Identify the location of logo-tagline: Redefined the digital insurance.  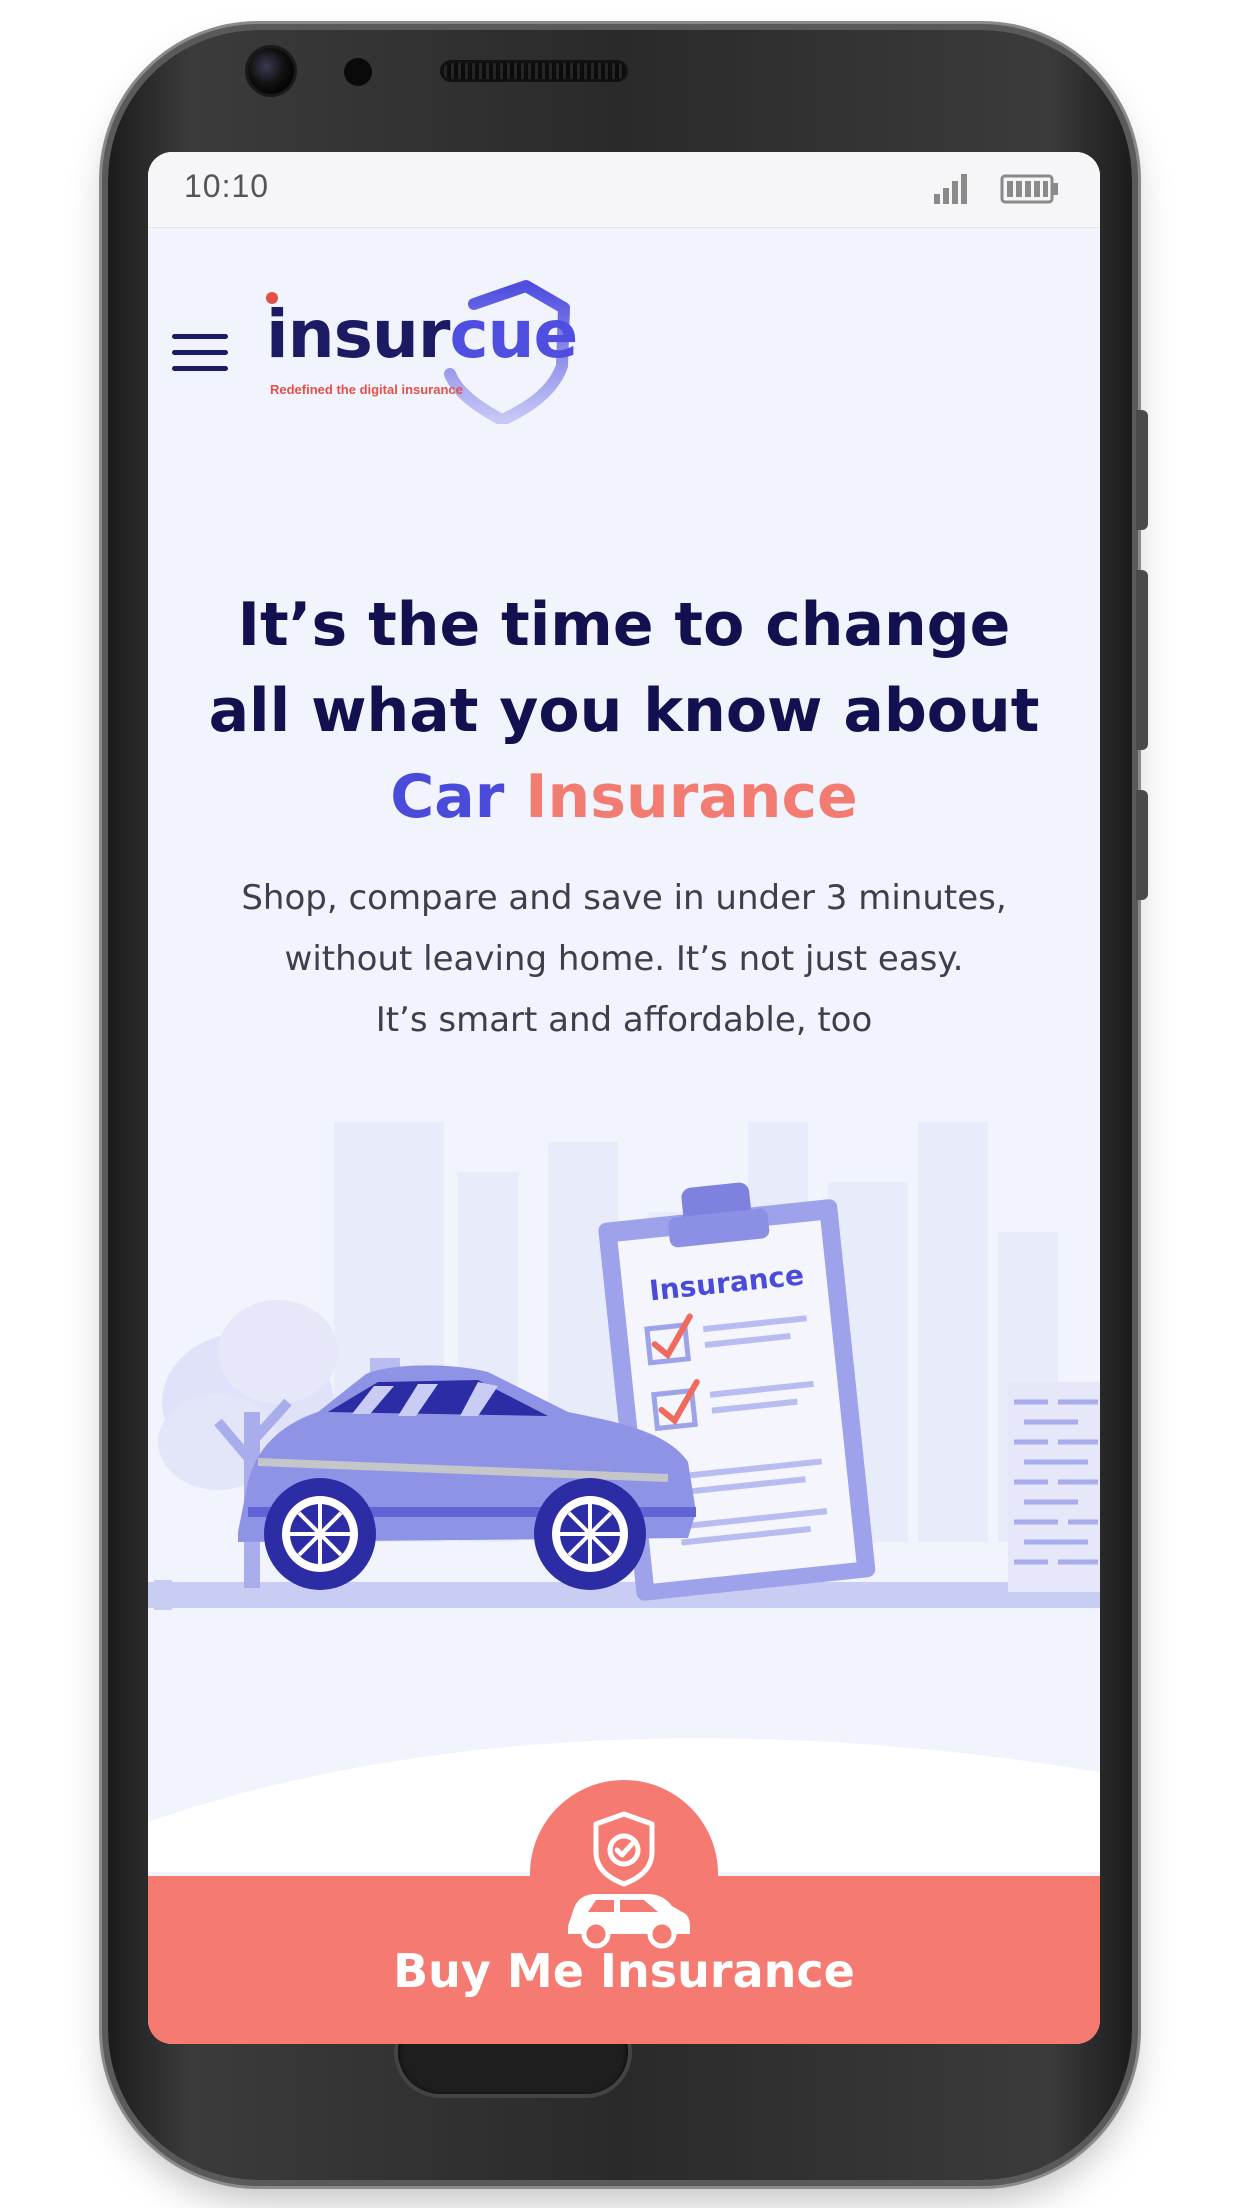
(366, 389).